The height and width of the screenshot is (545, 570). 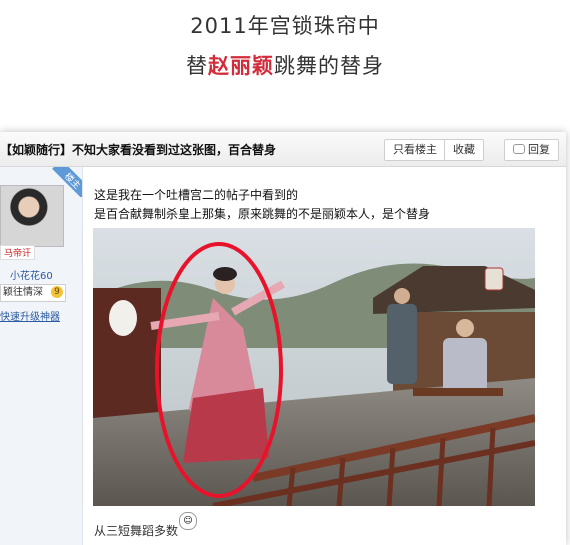 What do you see at coordinates (329, 66) in the screenshot?
I see `headline-suffix: 跳舞的替身` at bounding box center [329, 66].